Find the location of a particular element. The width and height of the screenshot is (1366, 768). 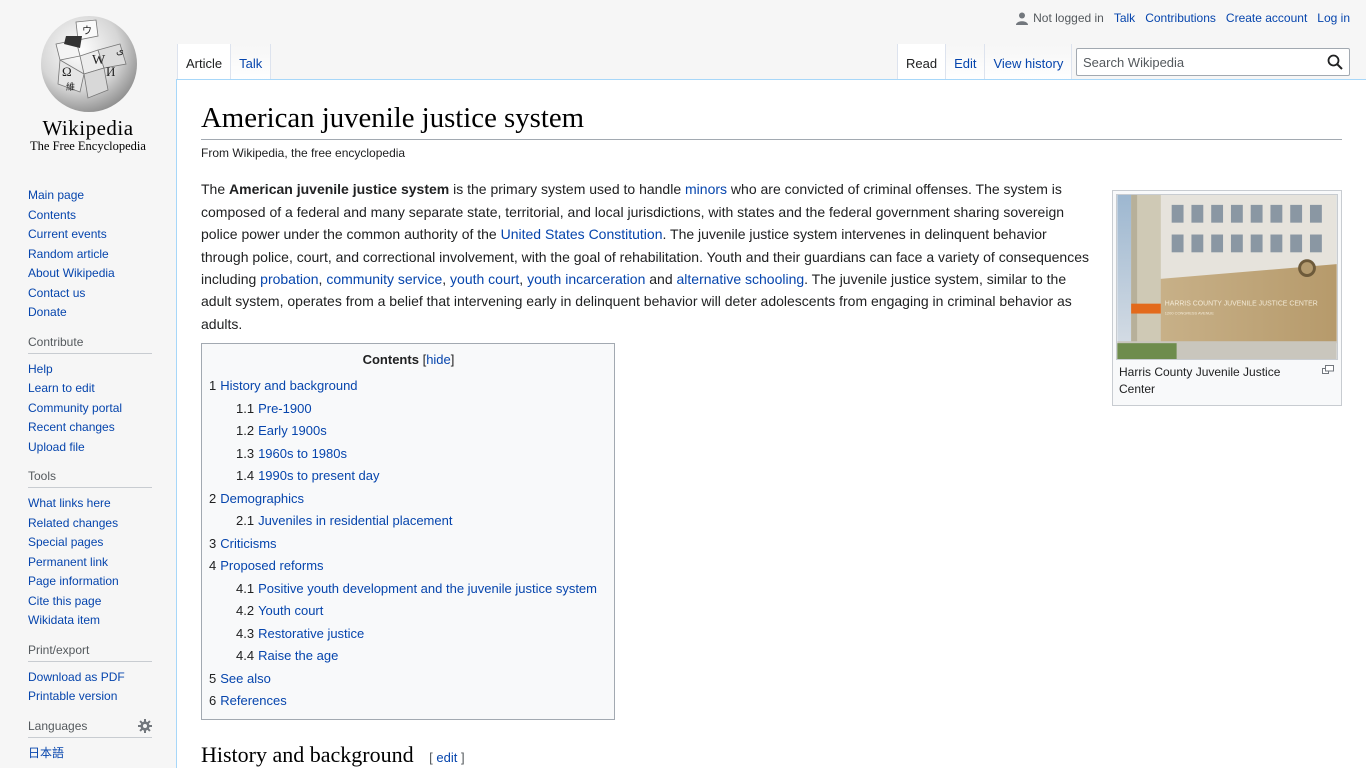

tab-edit: Edit is located at coordinates (965, 62).